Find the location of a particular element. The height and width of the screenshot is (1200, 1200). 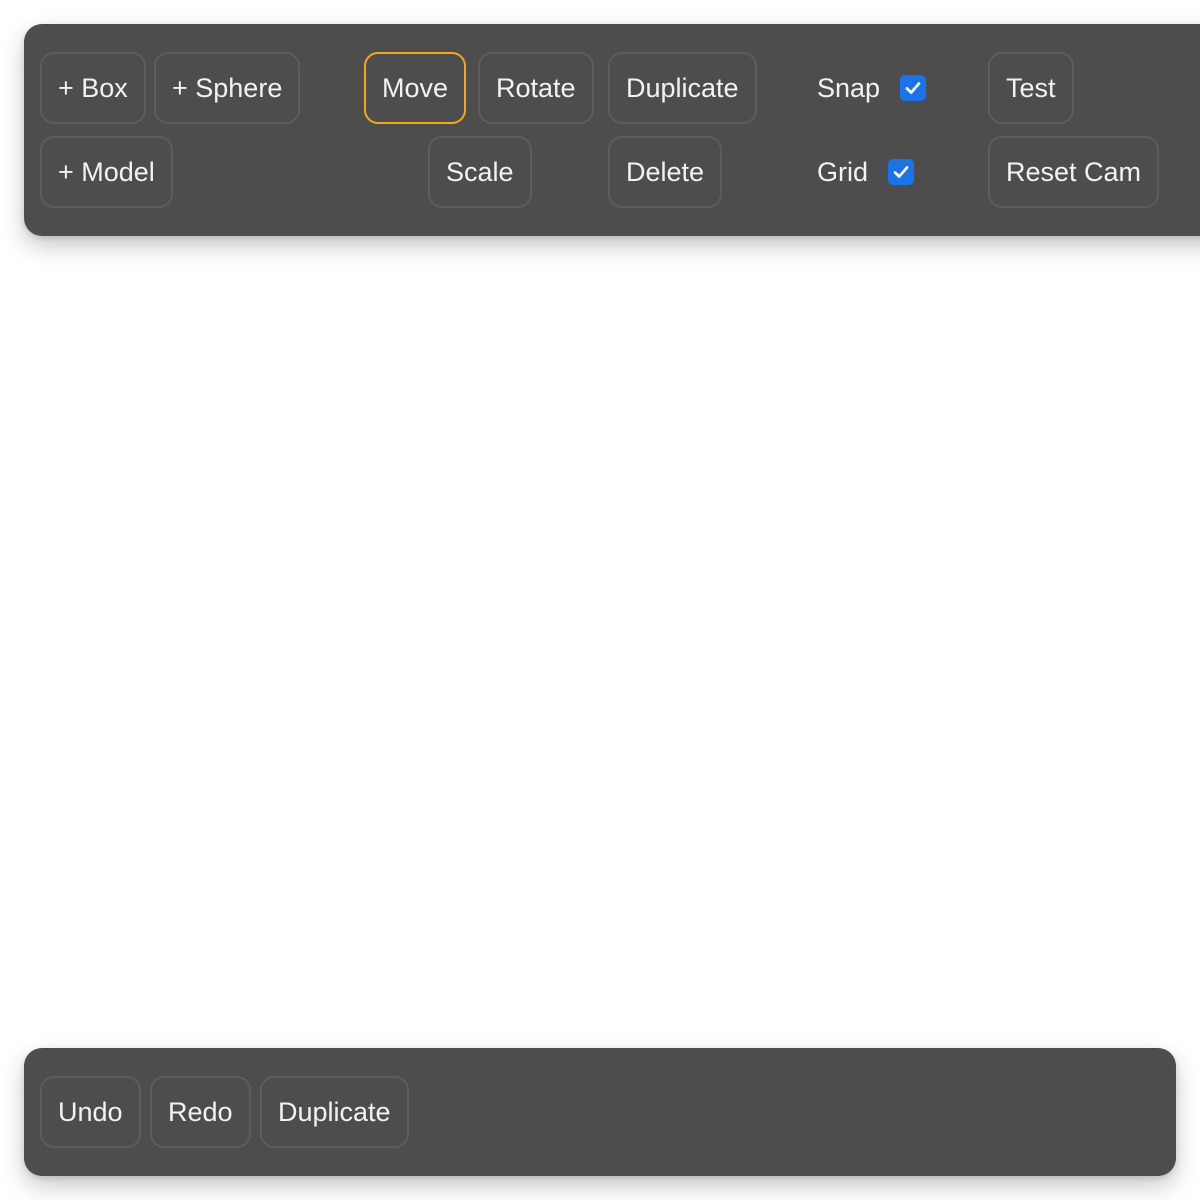

bottom-toolbar: Undo Redo Duplicate is located at coordinates (600, 1112).